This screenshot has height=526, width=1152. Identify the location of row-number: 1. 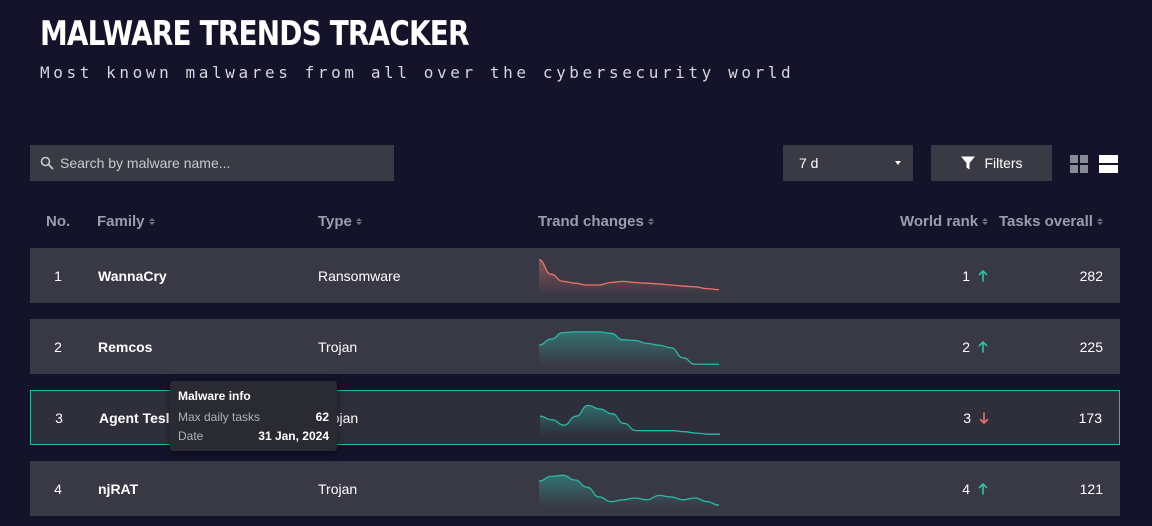
(58, 275).